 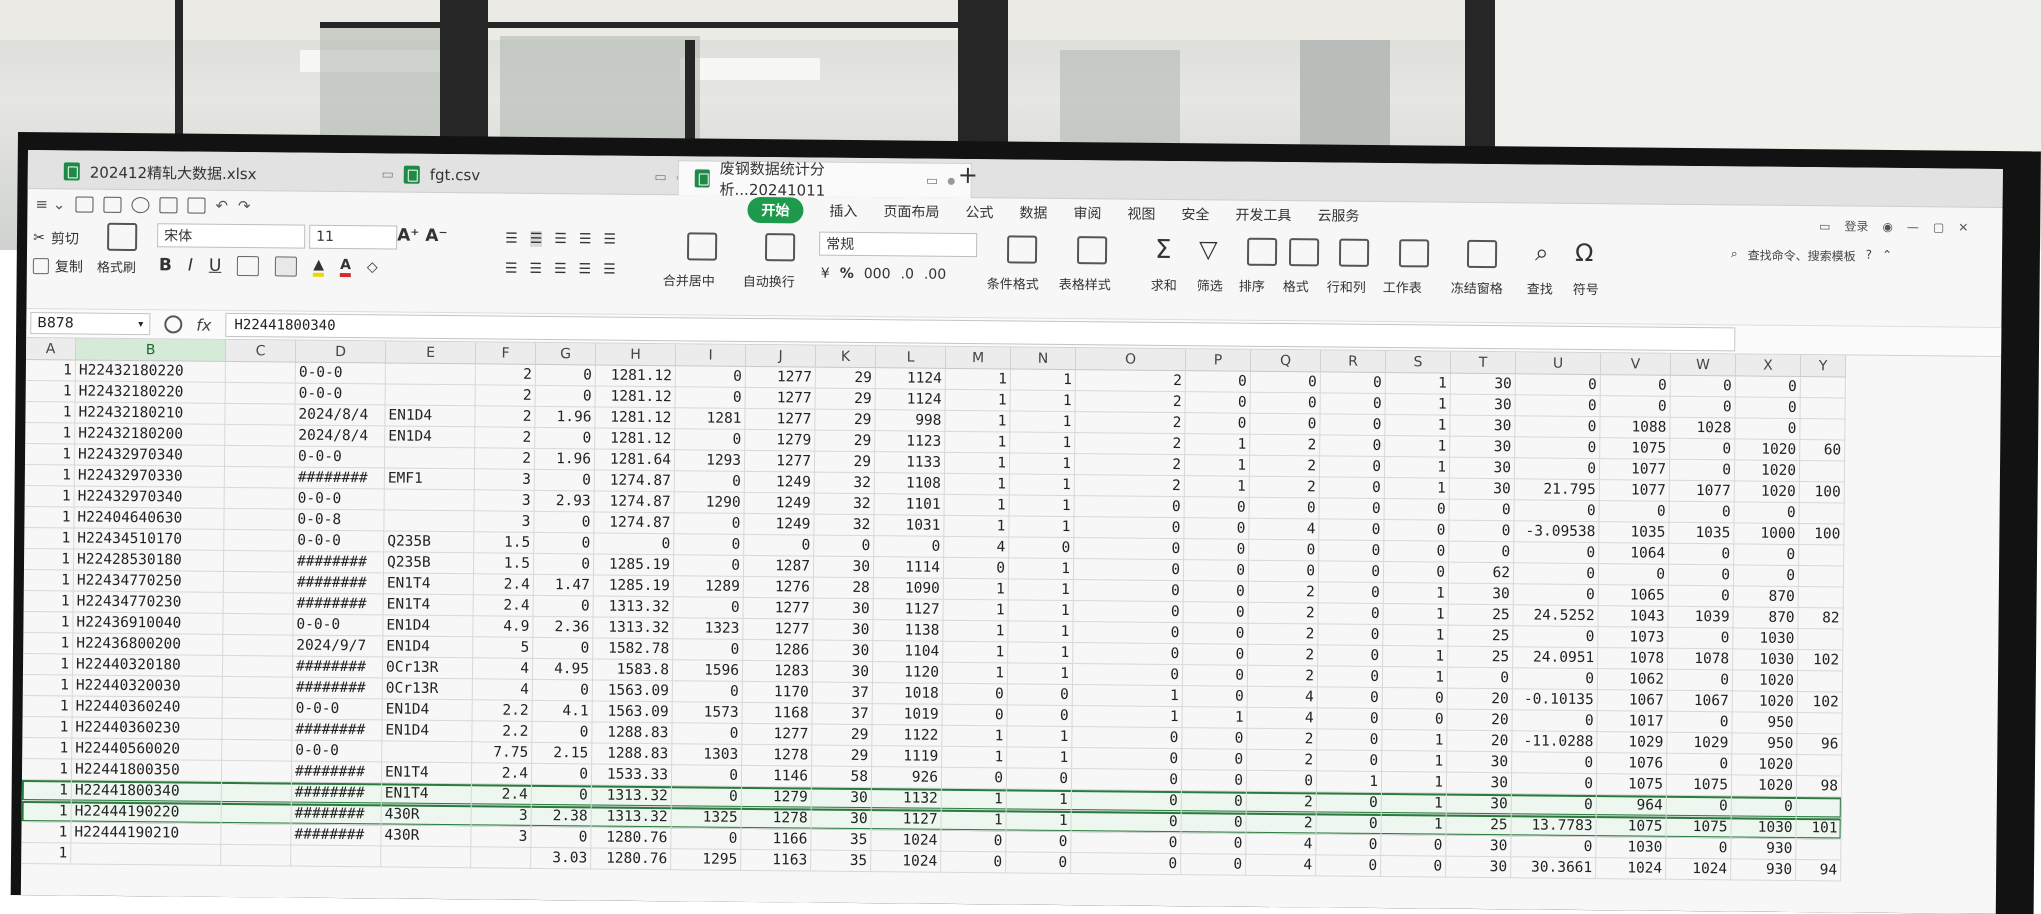 What do you see at coordinates (632, 754) in the screenshot?
I see `cell-h: 1288.83` at bounding box center [632, 754].